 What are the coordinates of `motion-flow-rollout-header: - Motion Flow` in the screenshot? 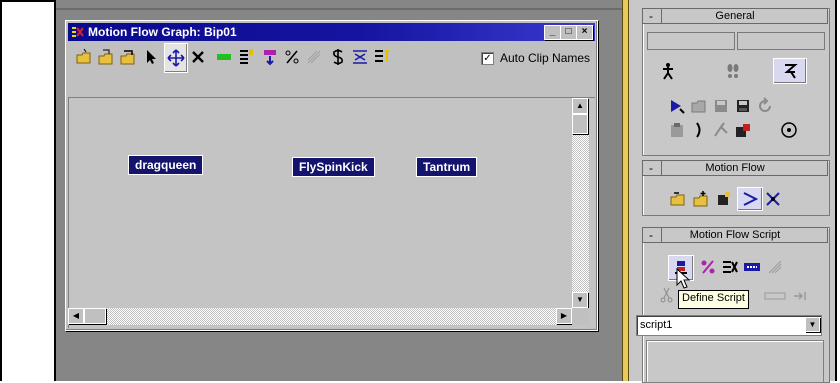 It's located at (735, 168).